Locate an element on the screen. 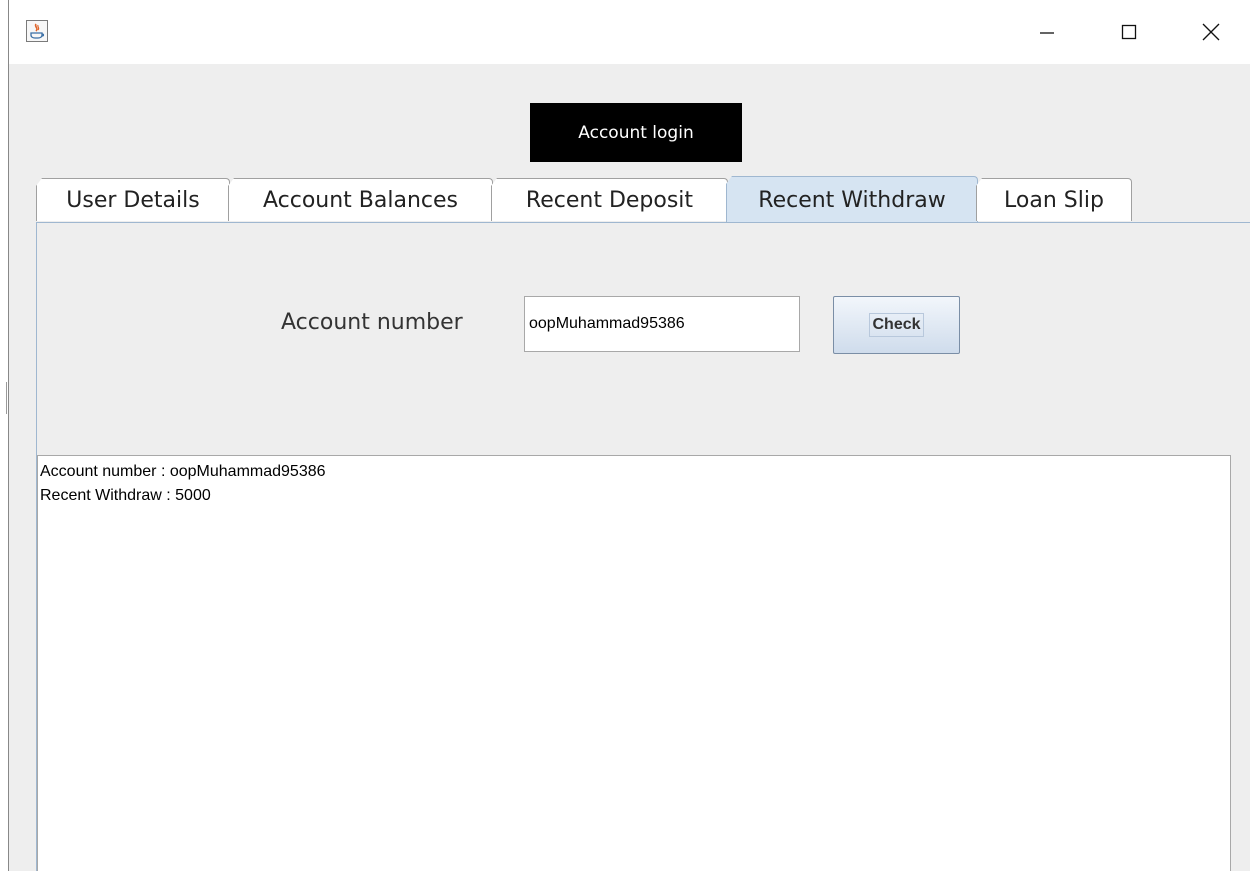 The height and width of the screenshot is (871, 1250). window-resize-edge is located at coordinates (6, 398).